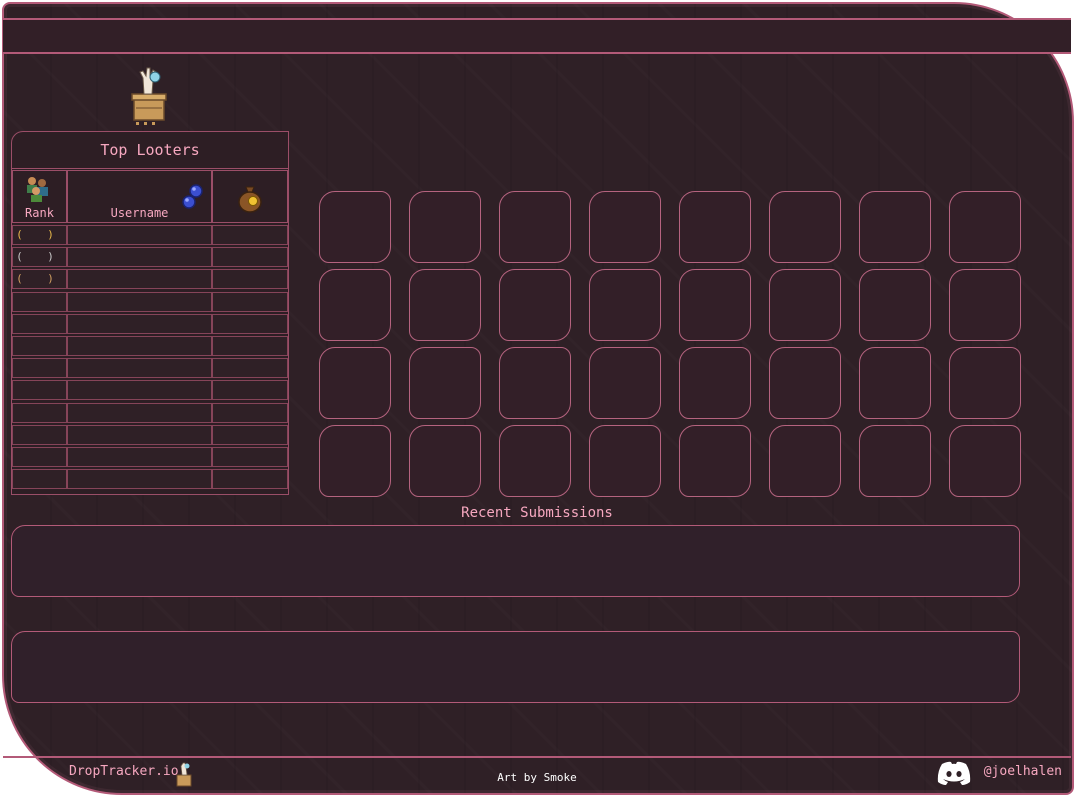 The height and width of the screenshot is (795, 1074). I want to click on recent-submissions-panel, so click(515, 561).